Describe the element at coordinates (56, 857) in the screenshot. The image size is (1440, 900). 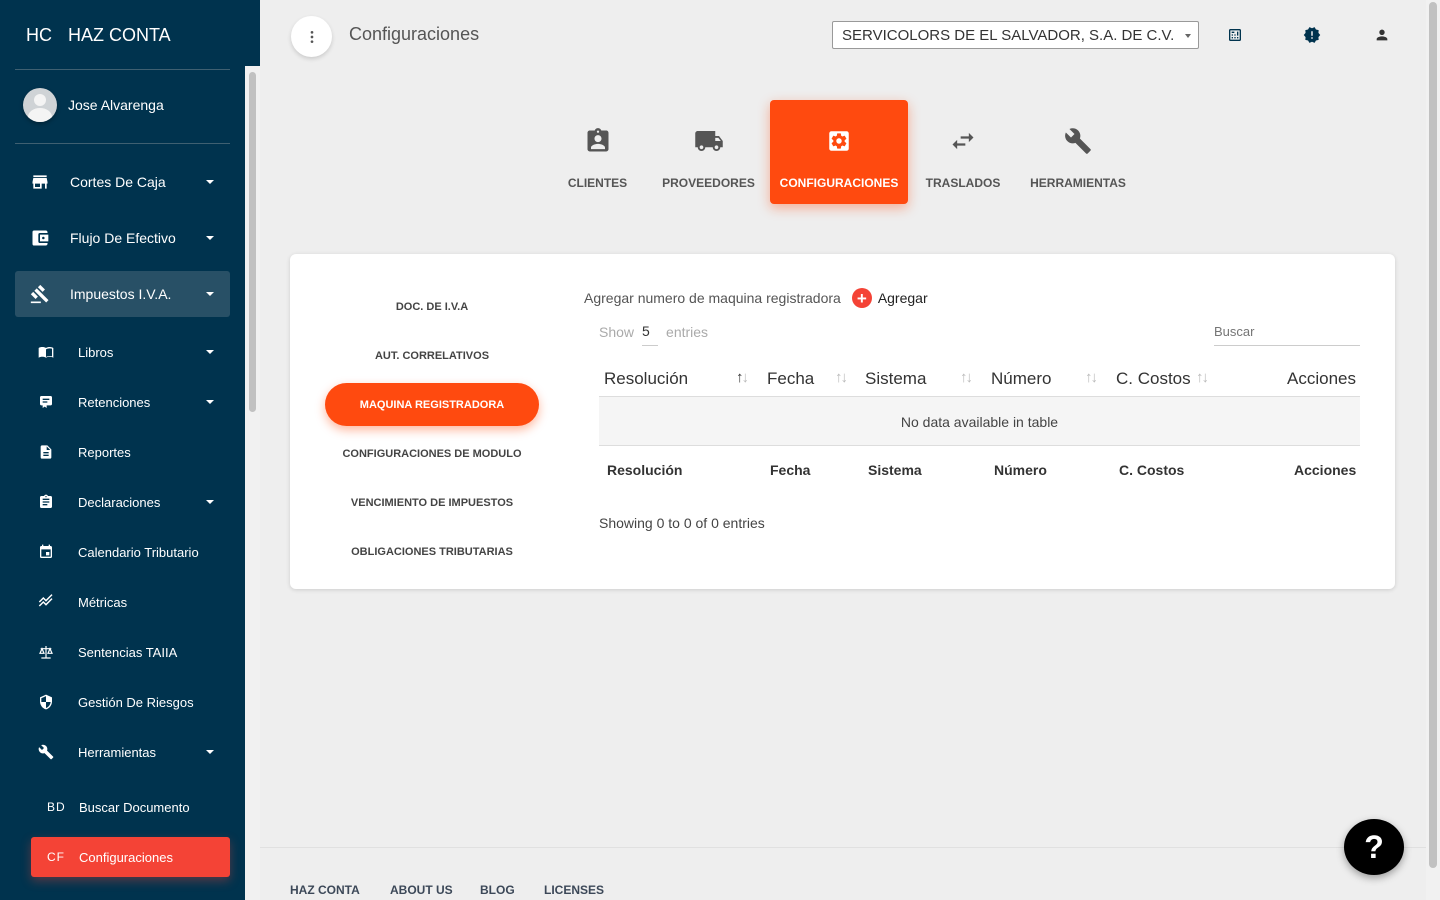
I see `item-abbr: CF` at that location.